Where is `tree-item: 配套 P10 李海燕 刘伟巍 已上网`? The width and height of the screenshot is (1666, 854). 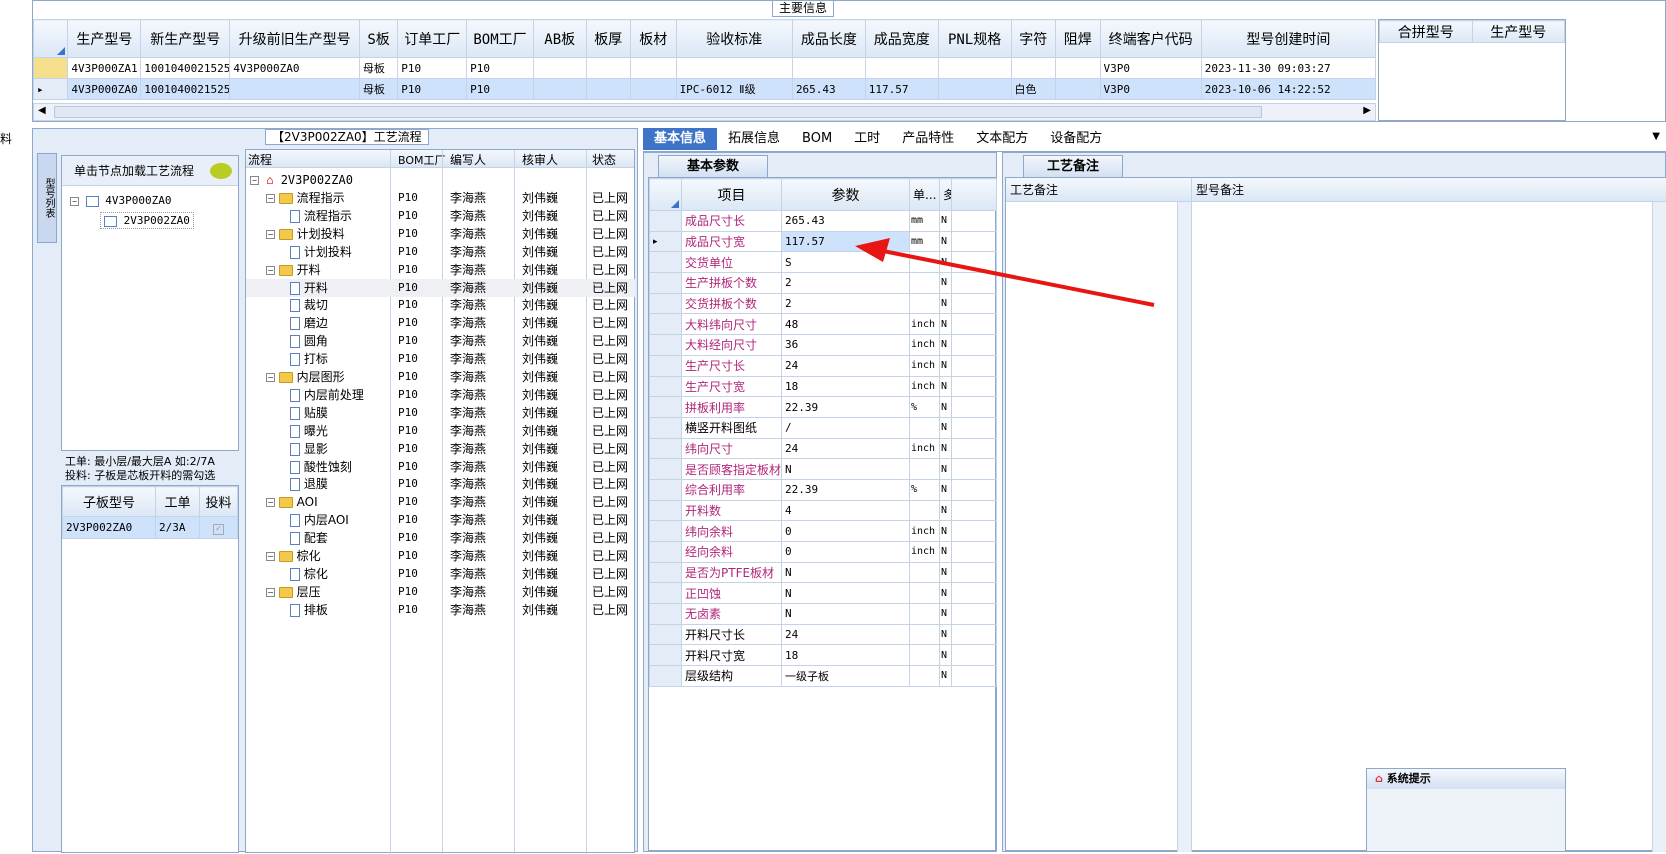
tree-item: 配套 P10 李海燕 刘伟巍 已上网 is located at coordinates (440, 538).